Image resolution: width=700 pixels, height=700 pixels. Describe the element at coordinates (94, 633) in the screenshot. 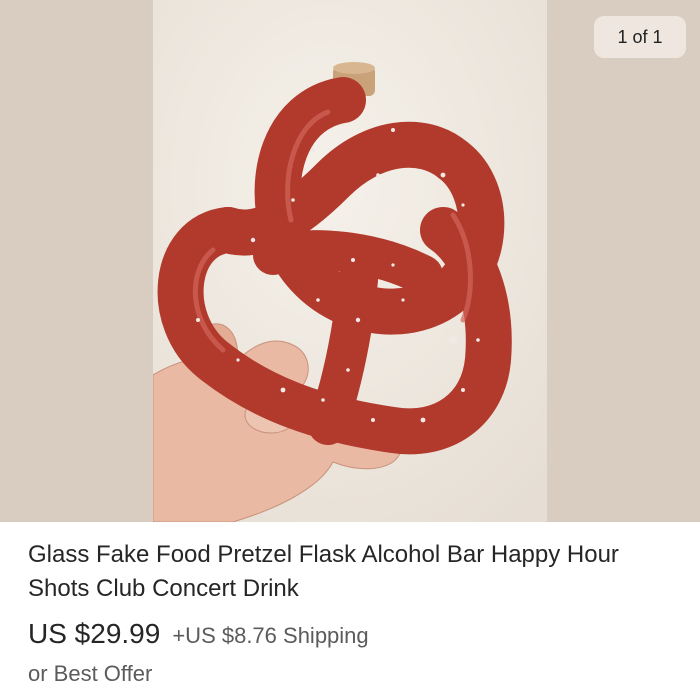

I see `price: US $29.99` at that location.